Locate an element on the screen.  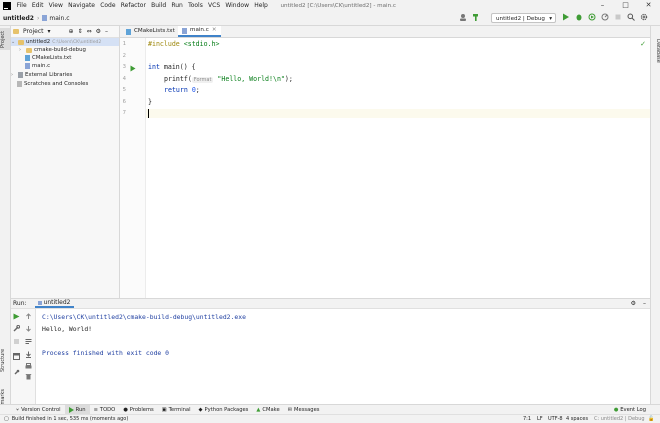
menu-run: Run is located at coordinates (177, 5).